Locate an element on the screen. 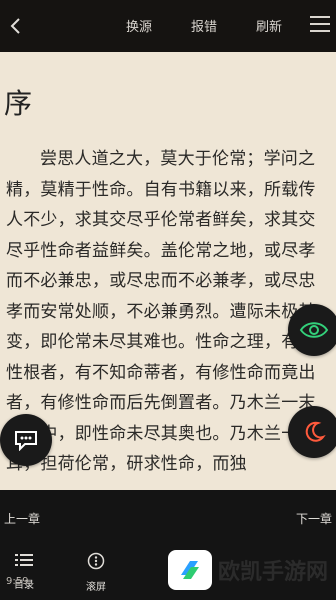 This screenshot has width=336, height=600. eye-icon is located at coordinates (314, 330).